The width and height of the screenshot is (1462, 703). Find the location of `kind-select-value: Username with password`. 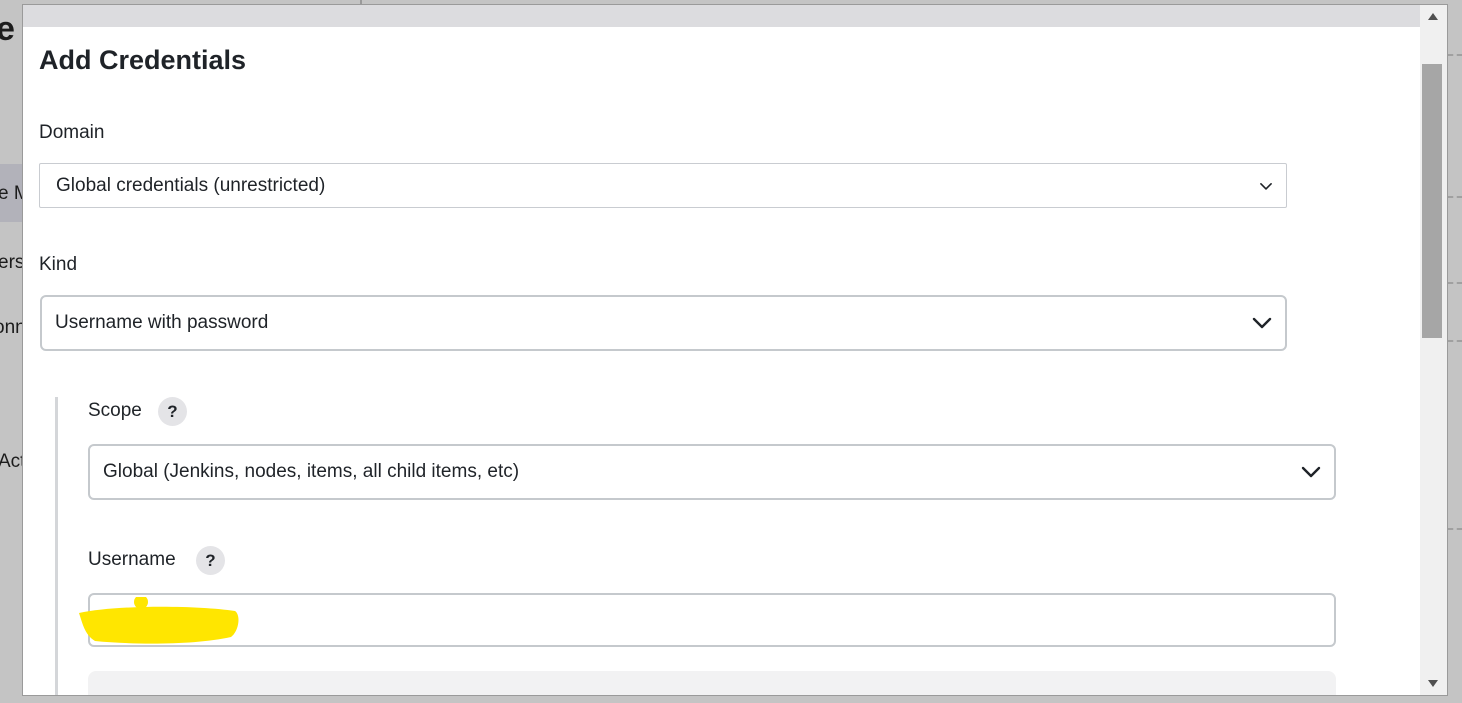

kind-select-value: Username with password is located at coordinates (162, 322).